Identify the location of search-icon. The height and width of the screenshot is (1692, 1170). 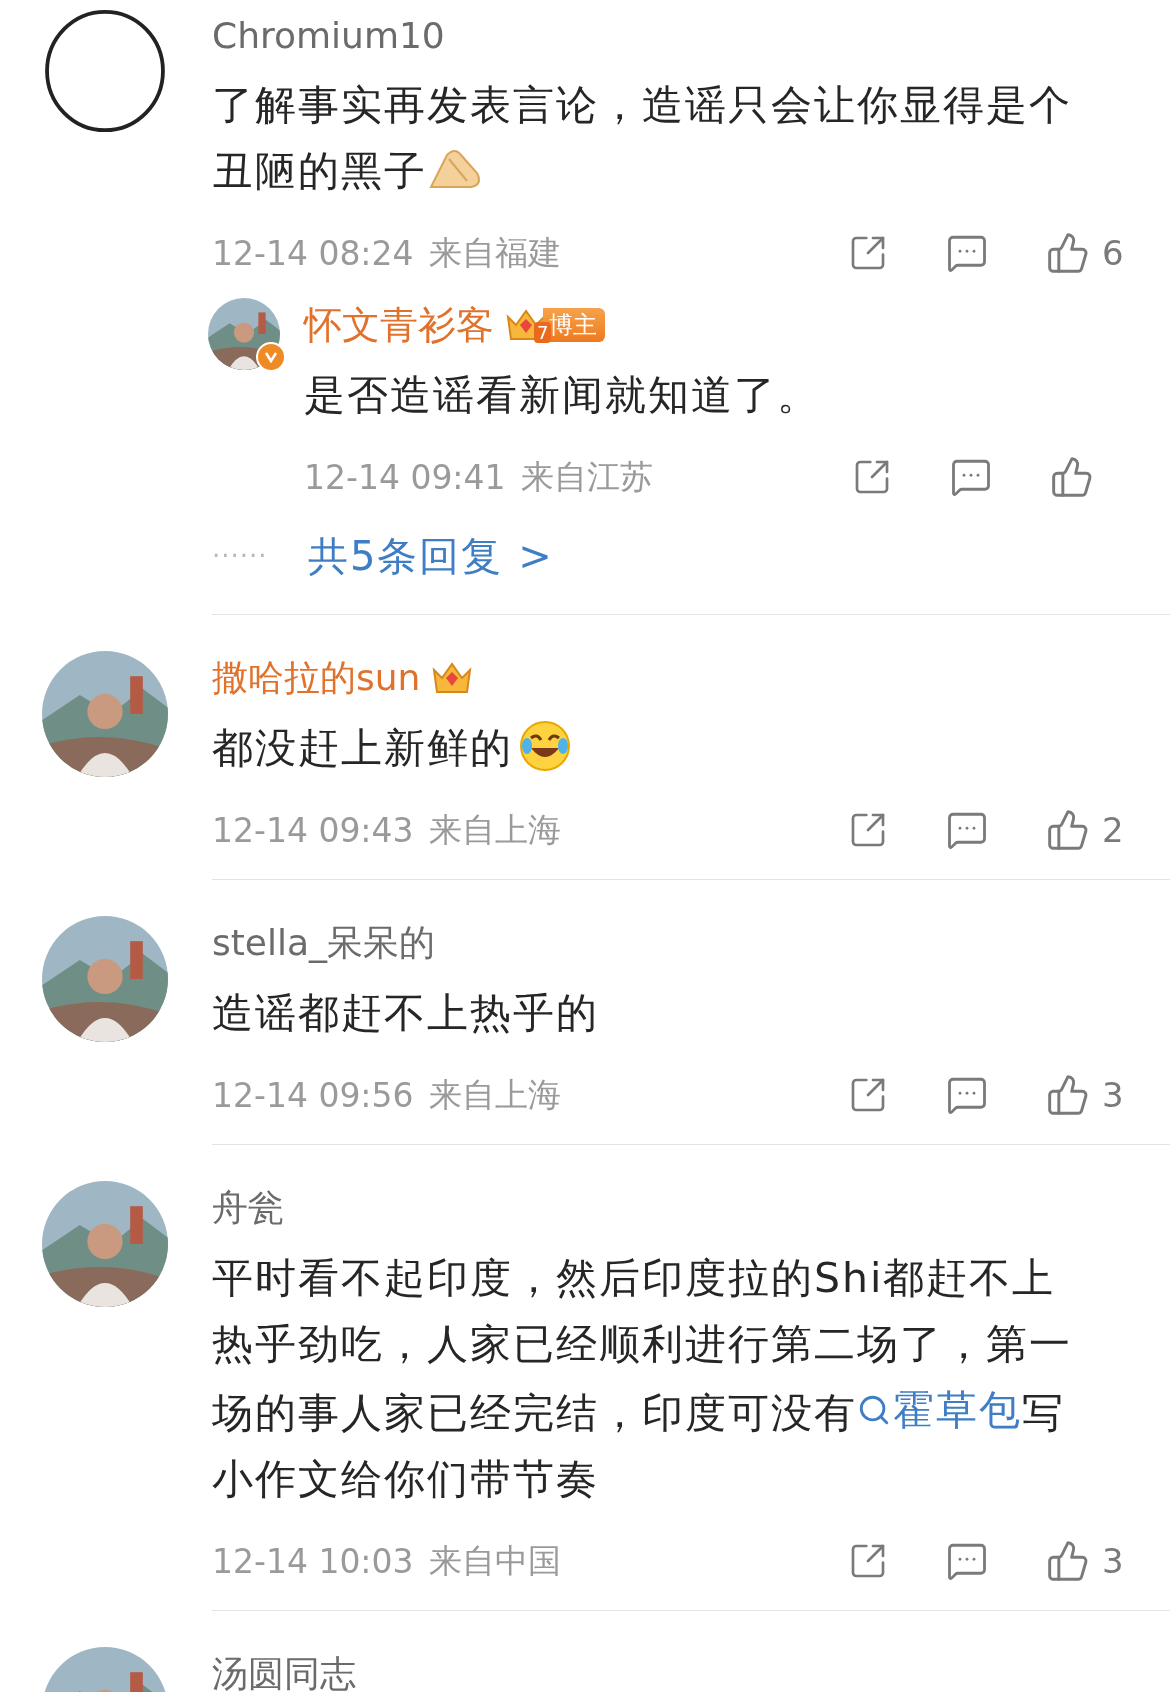
(874, 1410).